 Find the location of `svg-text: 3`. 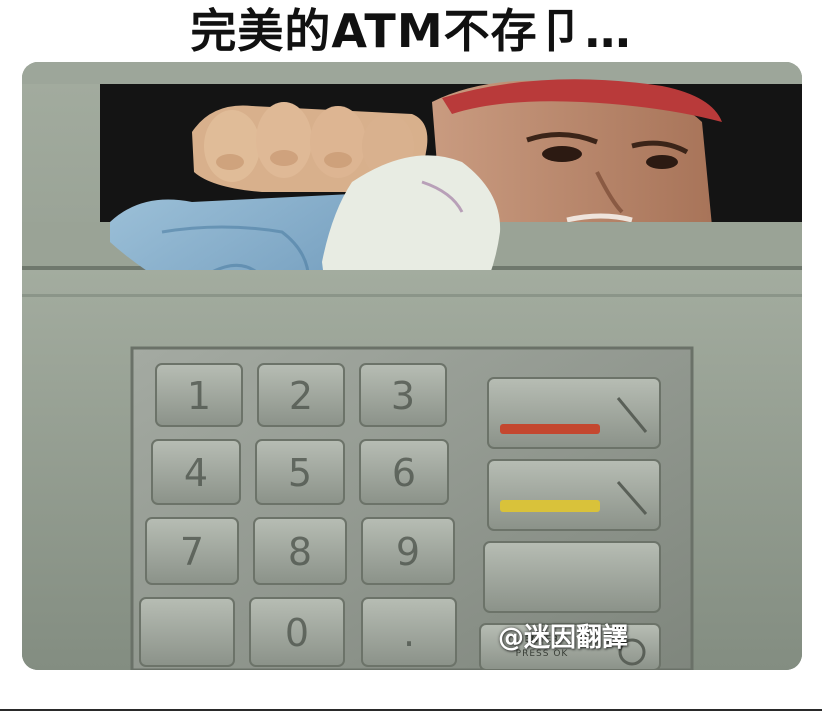

svg-text: 3 is located at coordinates (403, 396).